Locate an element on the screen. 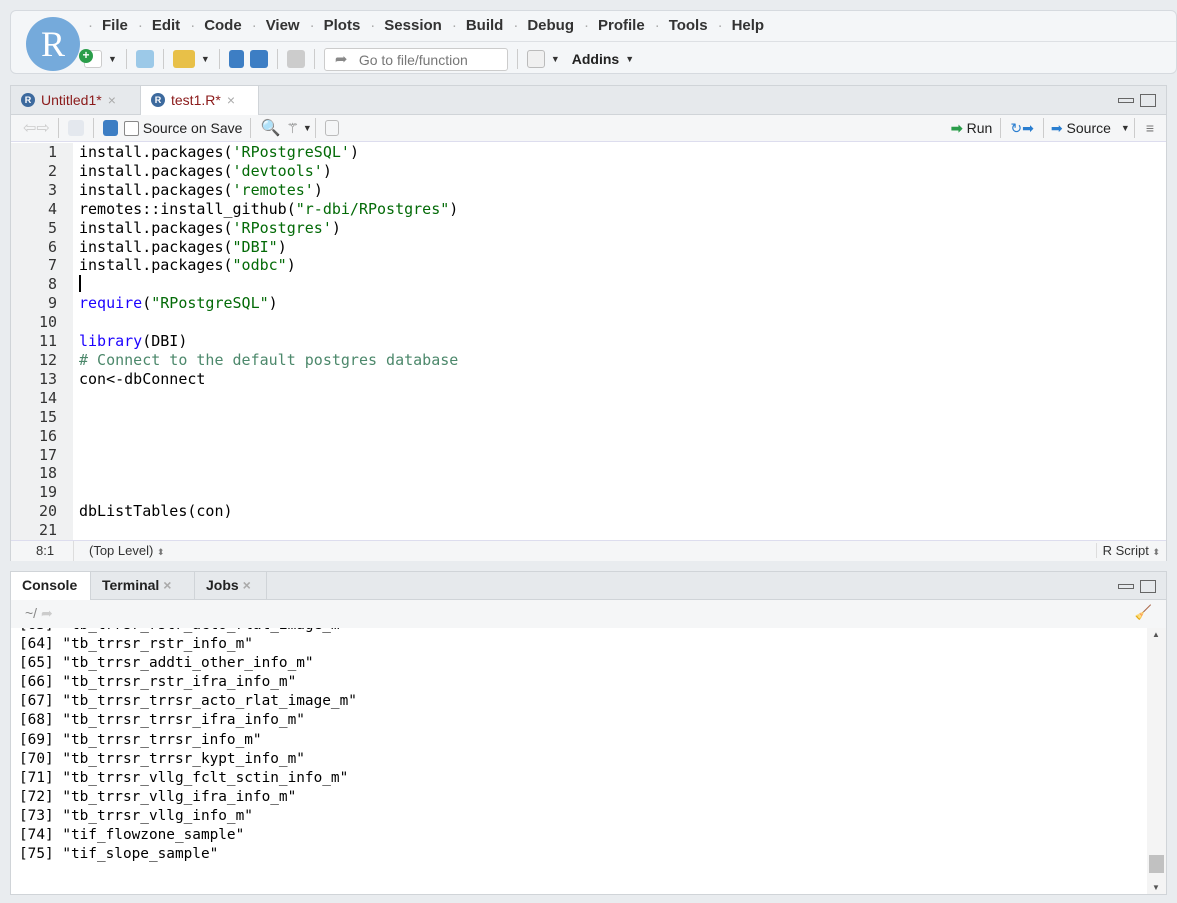 The height and width of the screenshot is (903, 1177). line-number: 4 is located at coordinates (52, 208).